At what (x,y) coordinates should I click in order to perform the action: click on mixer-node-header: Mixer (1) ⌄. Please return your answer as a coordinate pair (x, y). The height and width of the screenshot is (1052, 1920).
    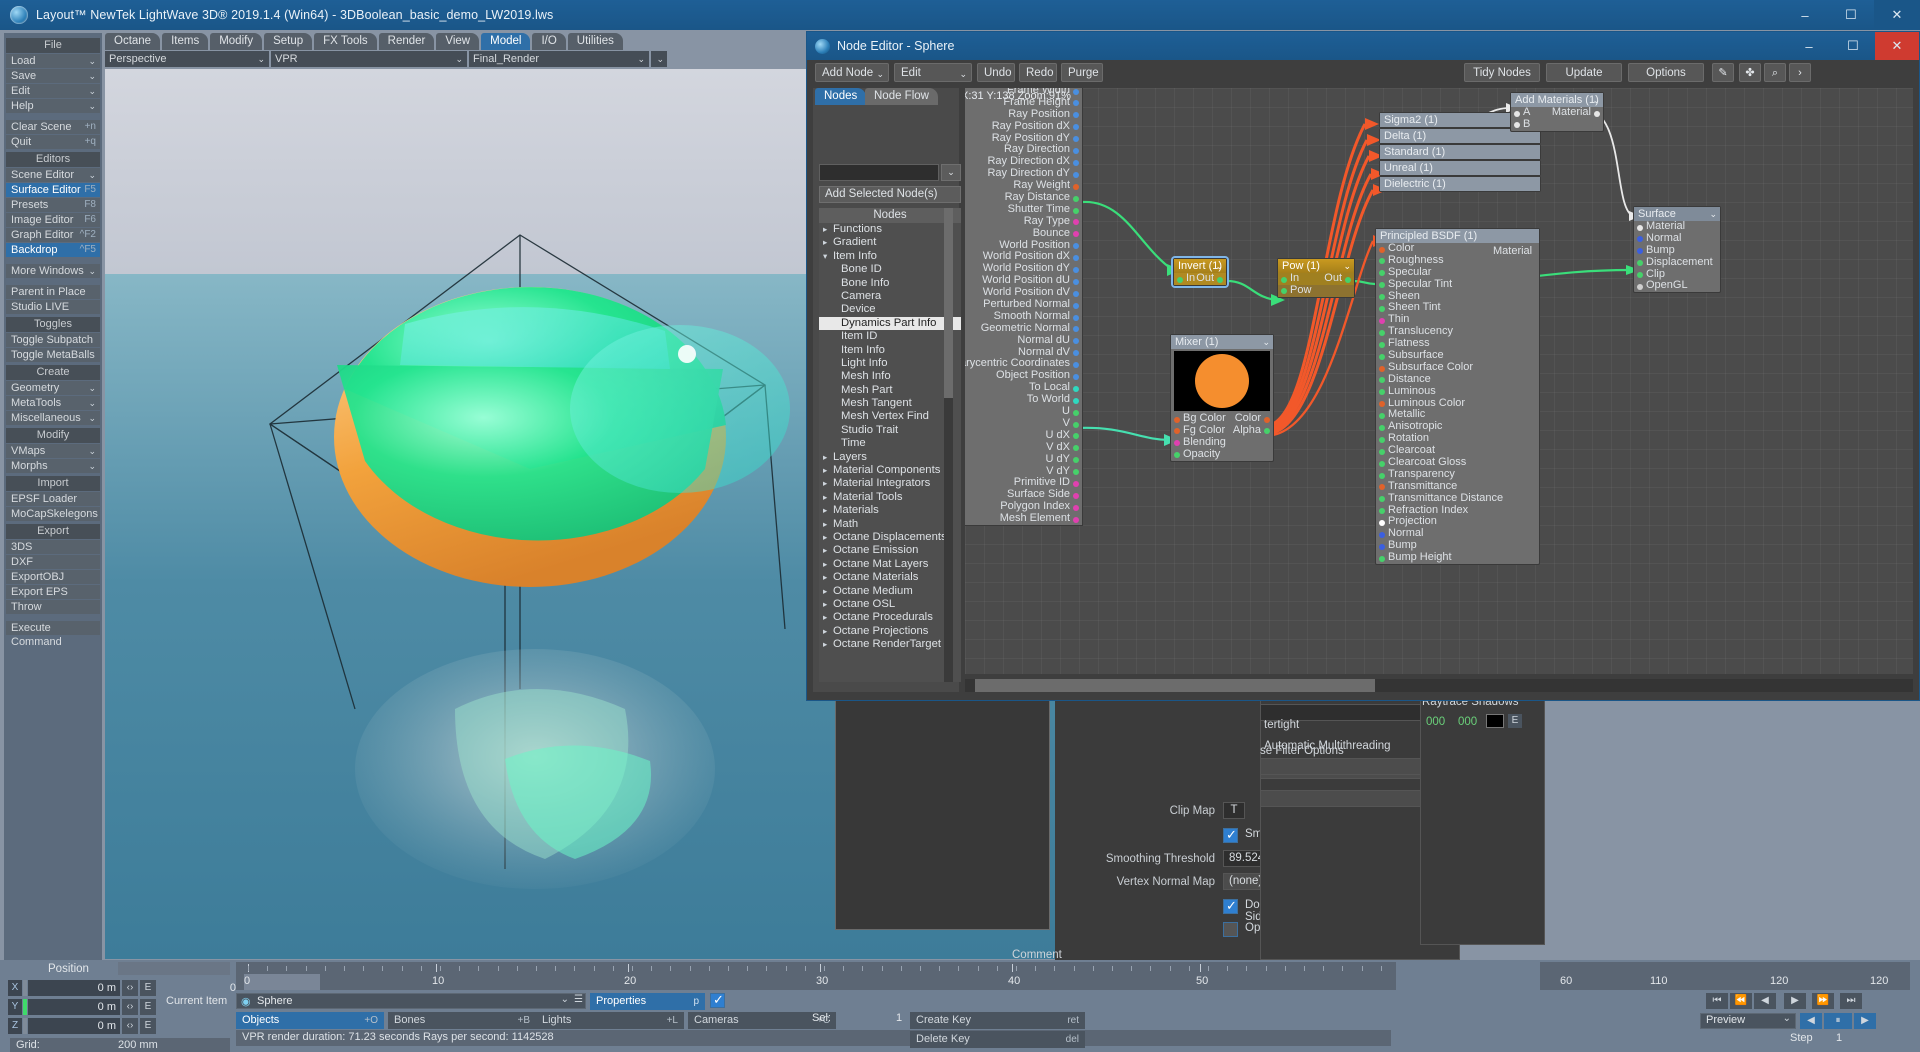
    Looking at the image, I should click on (1222, 342).